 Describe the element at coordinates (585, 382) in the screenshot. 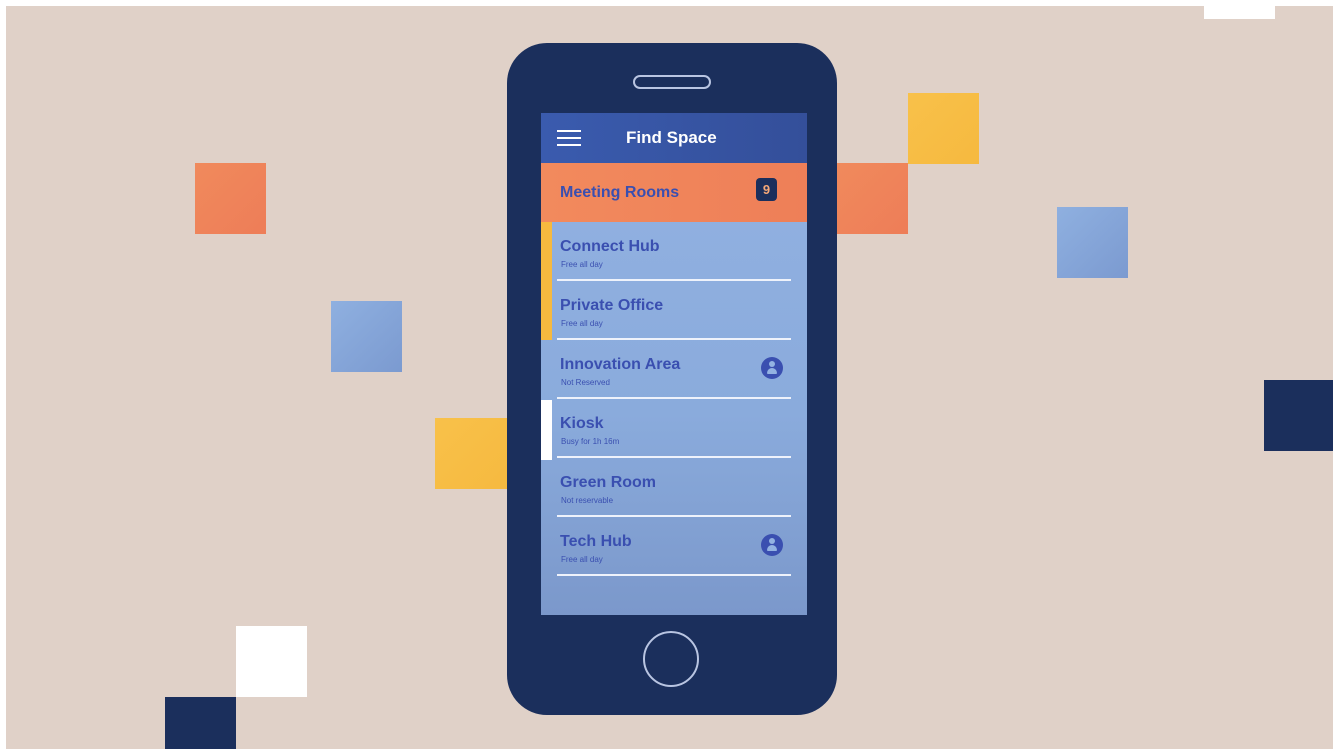

I see `room-status: Not Reserved` at that location.